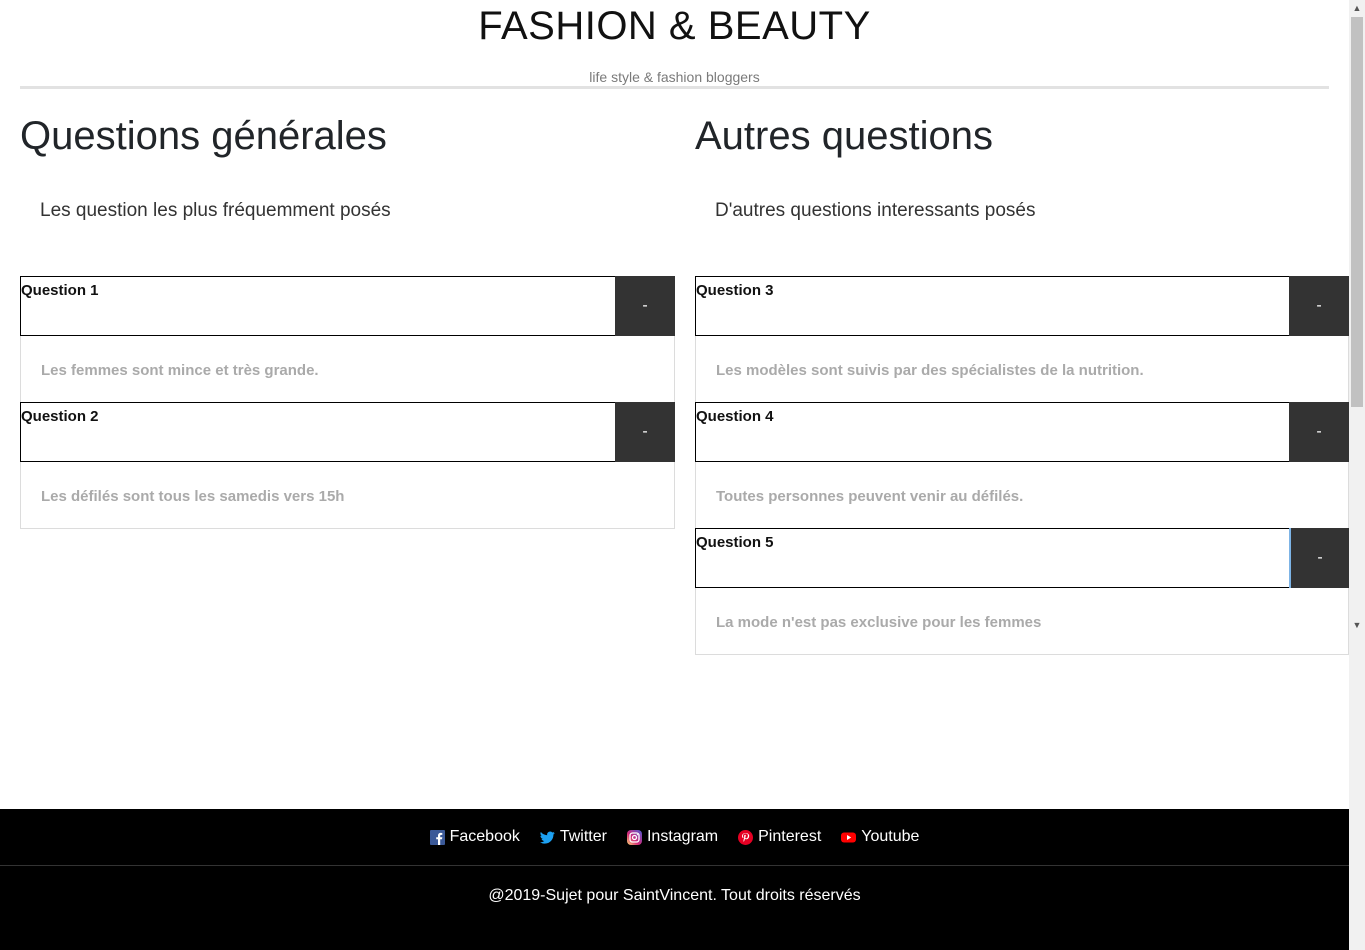  Describe the element at coordinates (735, 542) in the screenshot. I see `faq-question: Question 5` at that location.